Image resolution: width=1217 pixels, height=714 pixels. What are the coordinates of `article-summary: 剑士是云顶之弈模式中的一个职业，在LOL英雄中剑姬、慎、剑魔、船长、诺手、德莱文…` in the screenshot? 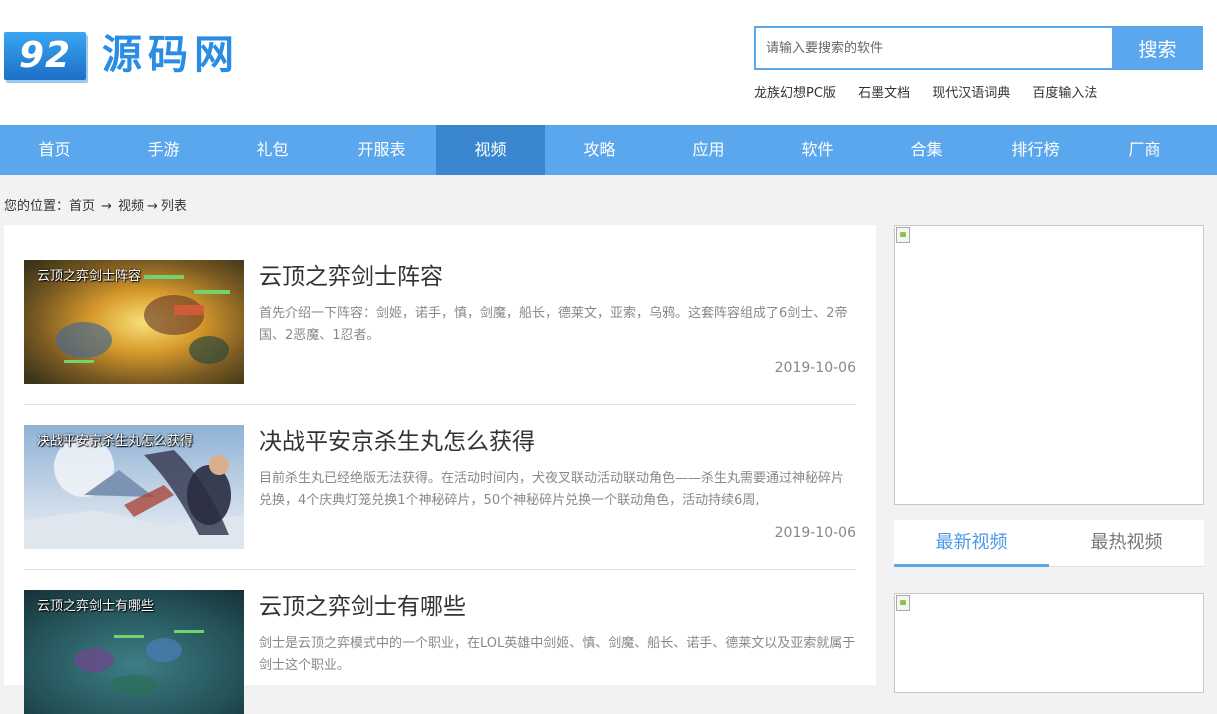 It's located at (557, 654).